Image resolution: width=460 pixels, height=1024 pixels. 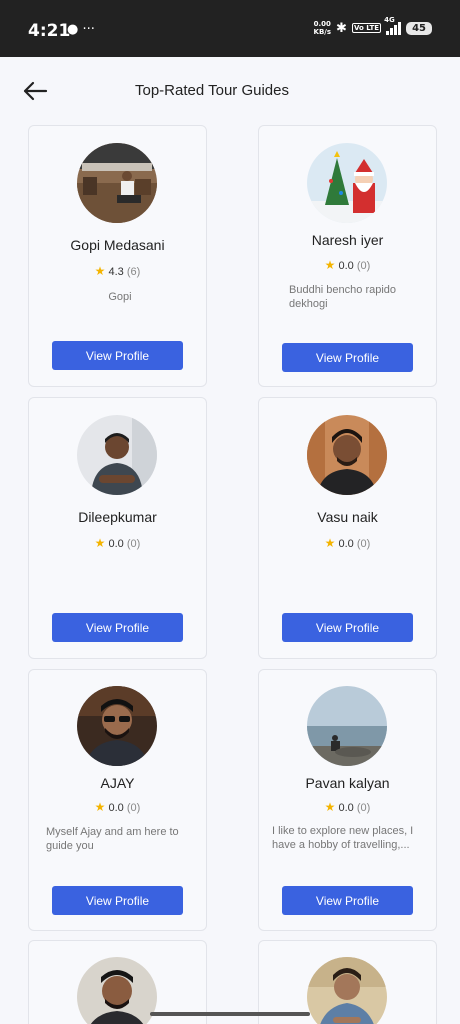 I want to click on status-time: 4:21, so click(x=49, y=31).